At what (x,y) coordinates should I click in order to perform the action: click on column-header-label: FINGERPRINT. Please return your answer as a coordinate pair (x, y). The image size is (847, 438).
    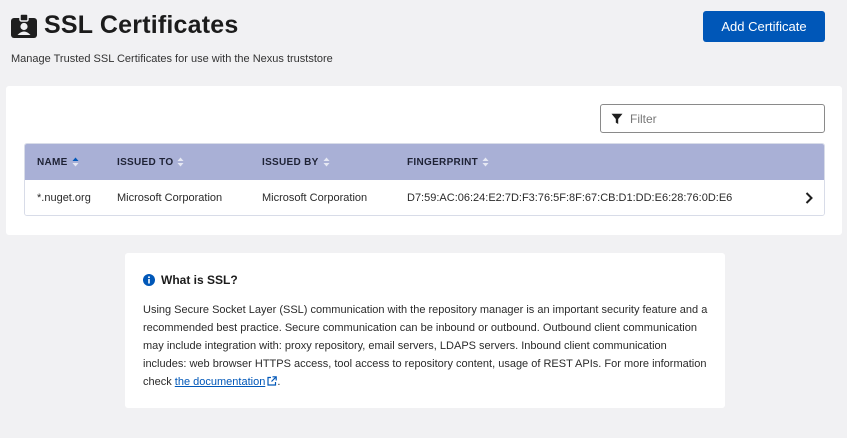
    Looking at the image, I should click on (443, 162).